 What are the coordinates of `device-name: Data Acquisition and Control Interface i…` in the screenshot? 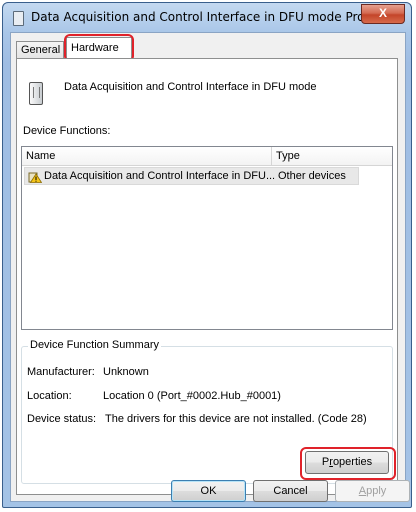 It's located at (190, 87).